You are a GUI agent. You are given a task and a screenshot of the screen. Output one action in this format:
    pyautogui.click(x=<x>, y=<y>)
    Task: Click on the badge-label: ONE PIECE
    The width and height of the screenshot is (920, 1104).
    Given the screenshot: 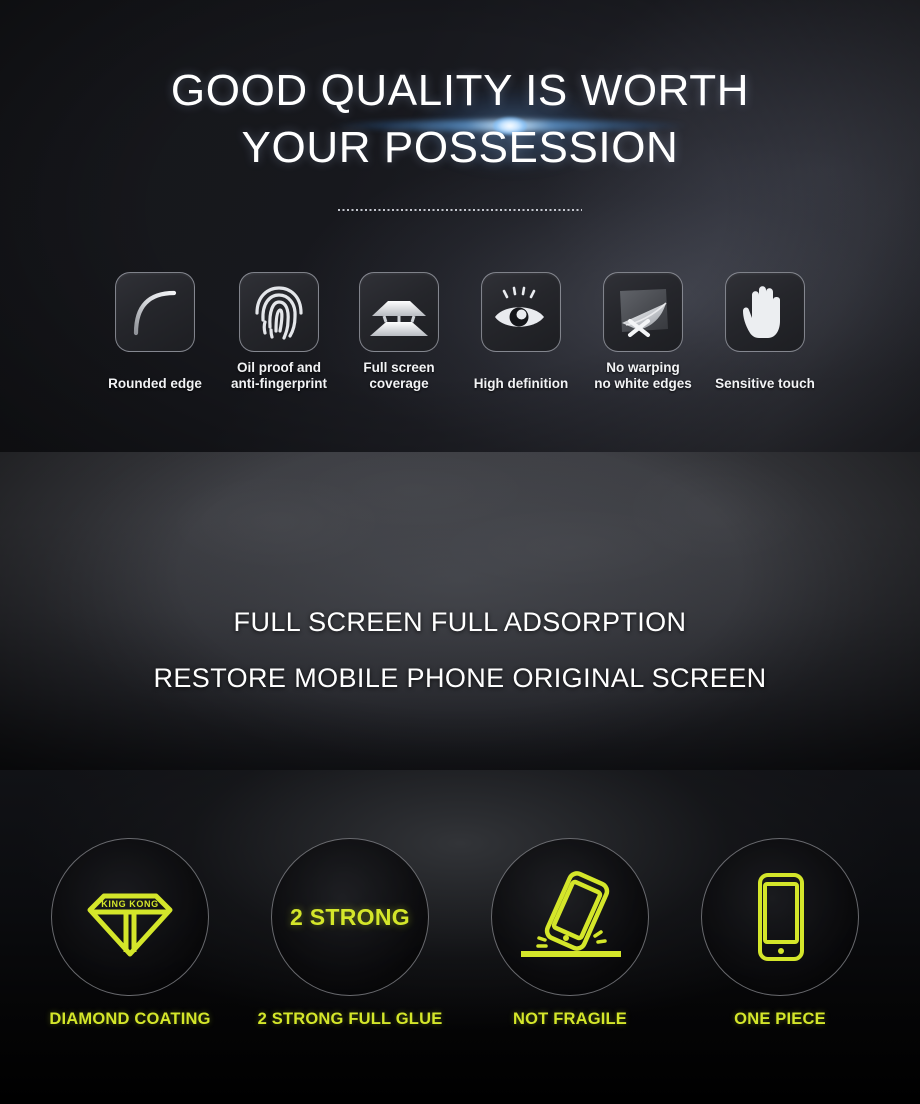 What is the action you would take?
    pyautogui.click(x=780, y=1019)
    